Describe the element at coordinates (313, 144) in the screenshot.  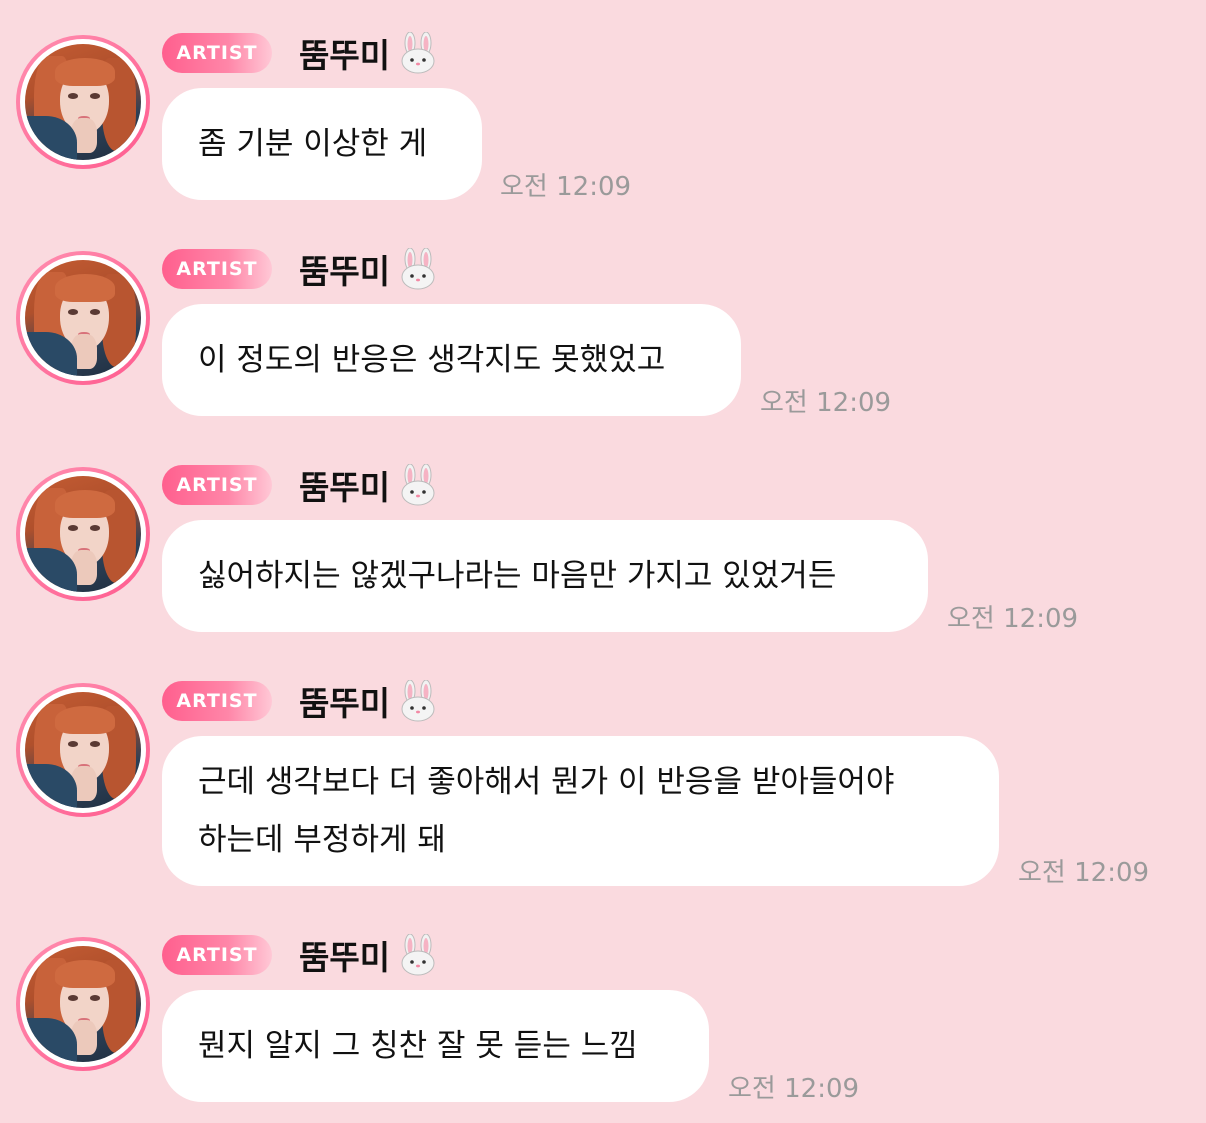
I see `message-text: 좀 기분 이상한 게` at that location.